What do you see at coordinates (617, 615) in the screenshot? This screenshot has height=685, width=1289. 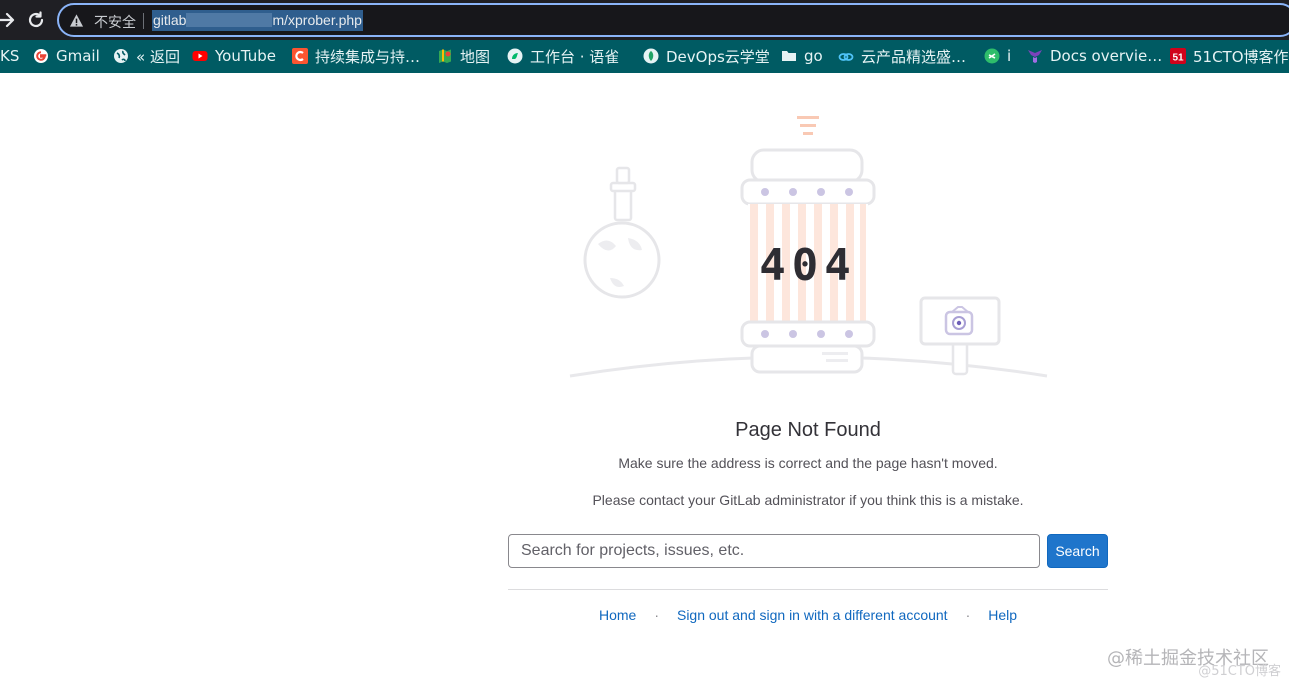 I see `home-link: Home` at bounding box center [617, 615].